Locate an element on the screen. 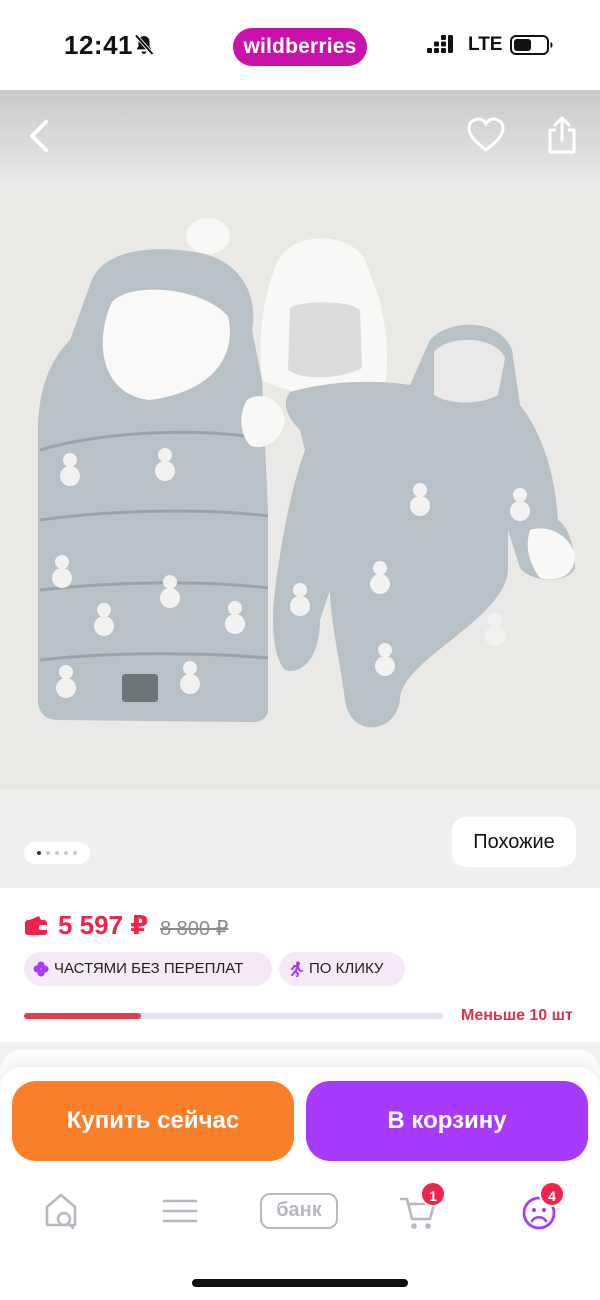 The height and width of the screenshot is (1300, 600). wallet-icon is located at coordinates (36, 925).